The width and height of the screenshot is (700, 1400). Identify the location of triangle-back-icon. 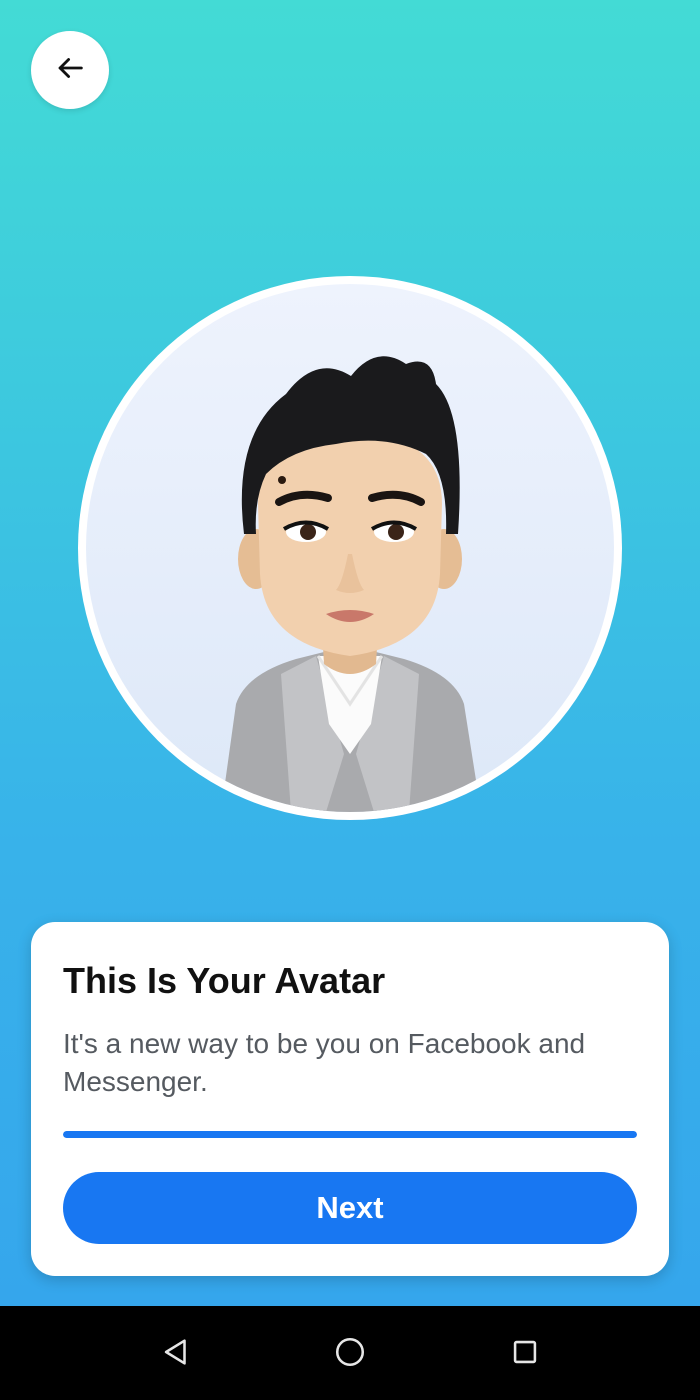
(176, 1354).